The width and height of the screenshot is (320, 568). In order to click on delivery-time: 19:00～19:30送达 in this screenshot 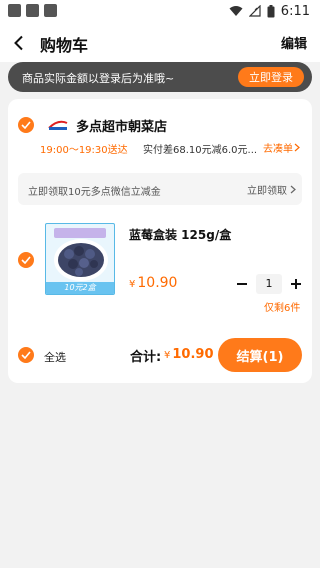, I will do `click(84, 150)`.